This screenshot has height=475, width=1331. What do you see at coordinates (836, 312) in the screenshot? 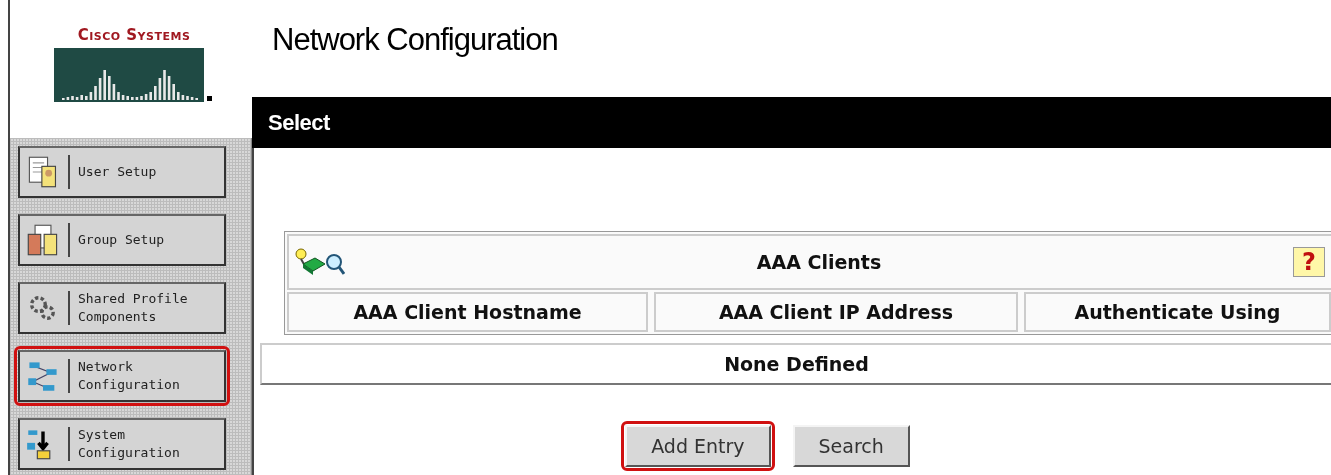
I see `column-header: AAA Client IP Address` at bounding box center [836, 312].